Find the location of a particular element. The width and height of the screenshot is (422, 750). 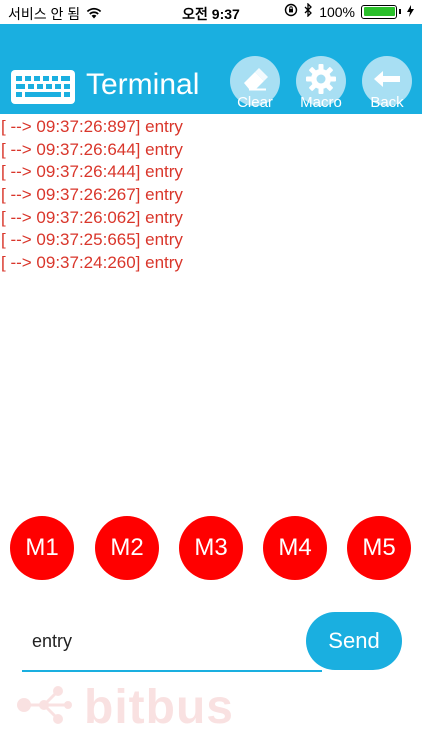

back-button: Back is located at coordinates (387, 86).